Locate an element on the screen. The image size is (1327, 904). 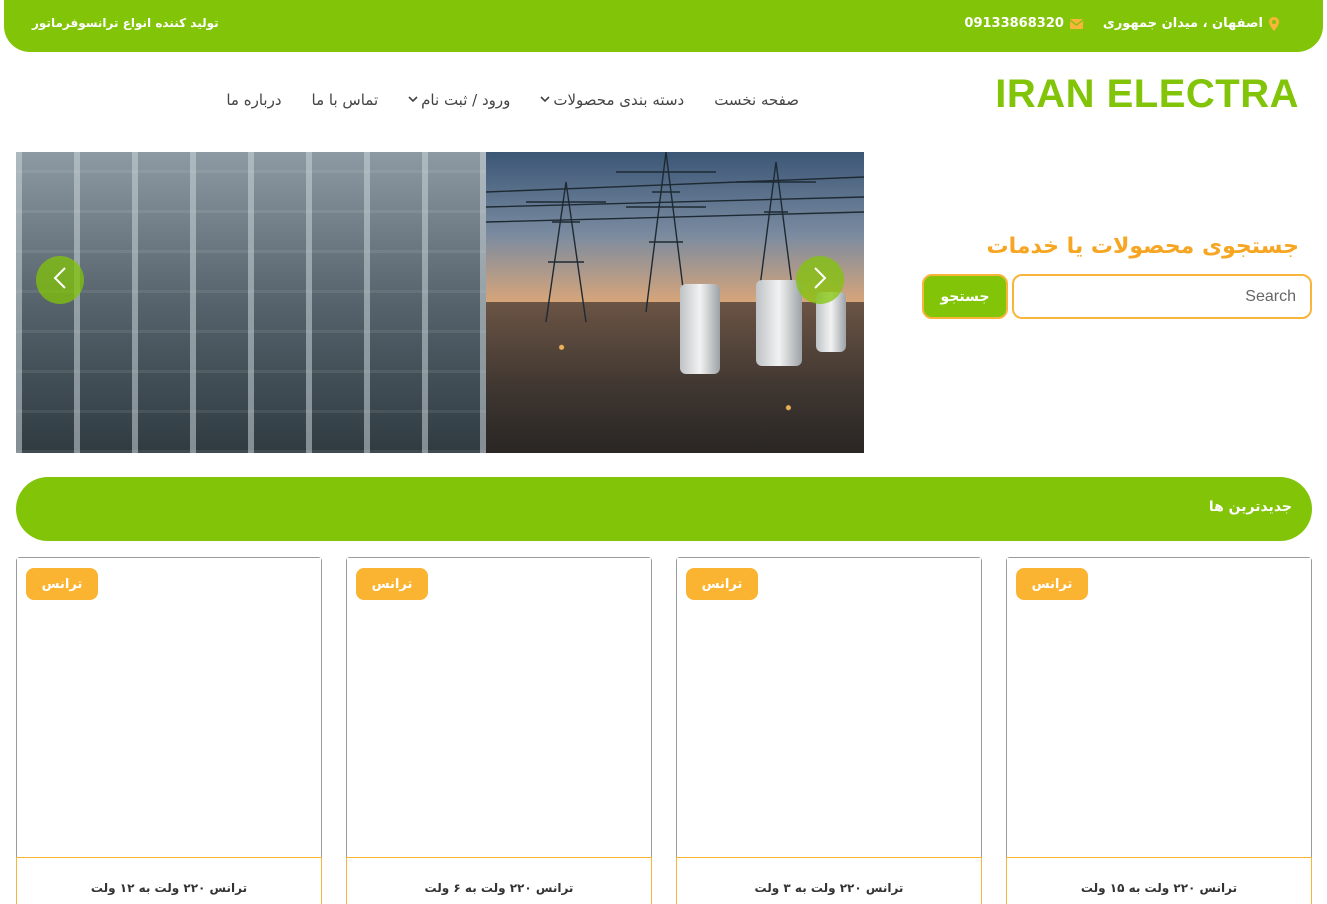
nav-label: صفحه نخست is located at coordinates (756, 100).